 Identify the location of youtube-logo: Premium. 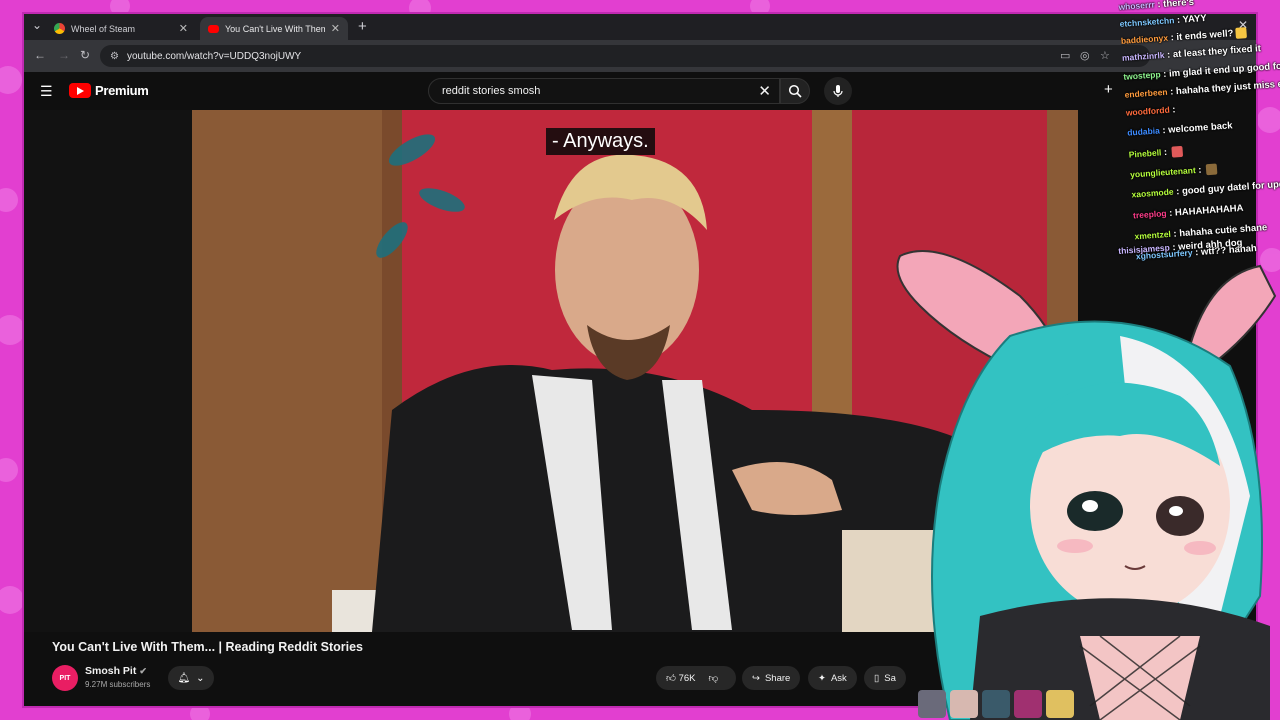
(109, 90).